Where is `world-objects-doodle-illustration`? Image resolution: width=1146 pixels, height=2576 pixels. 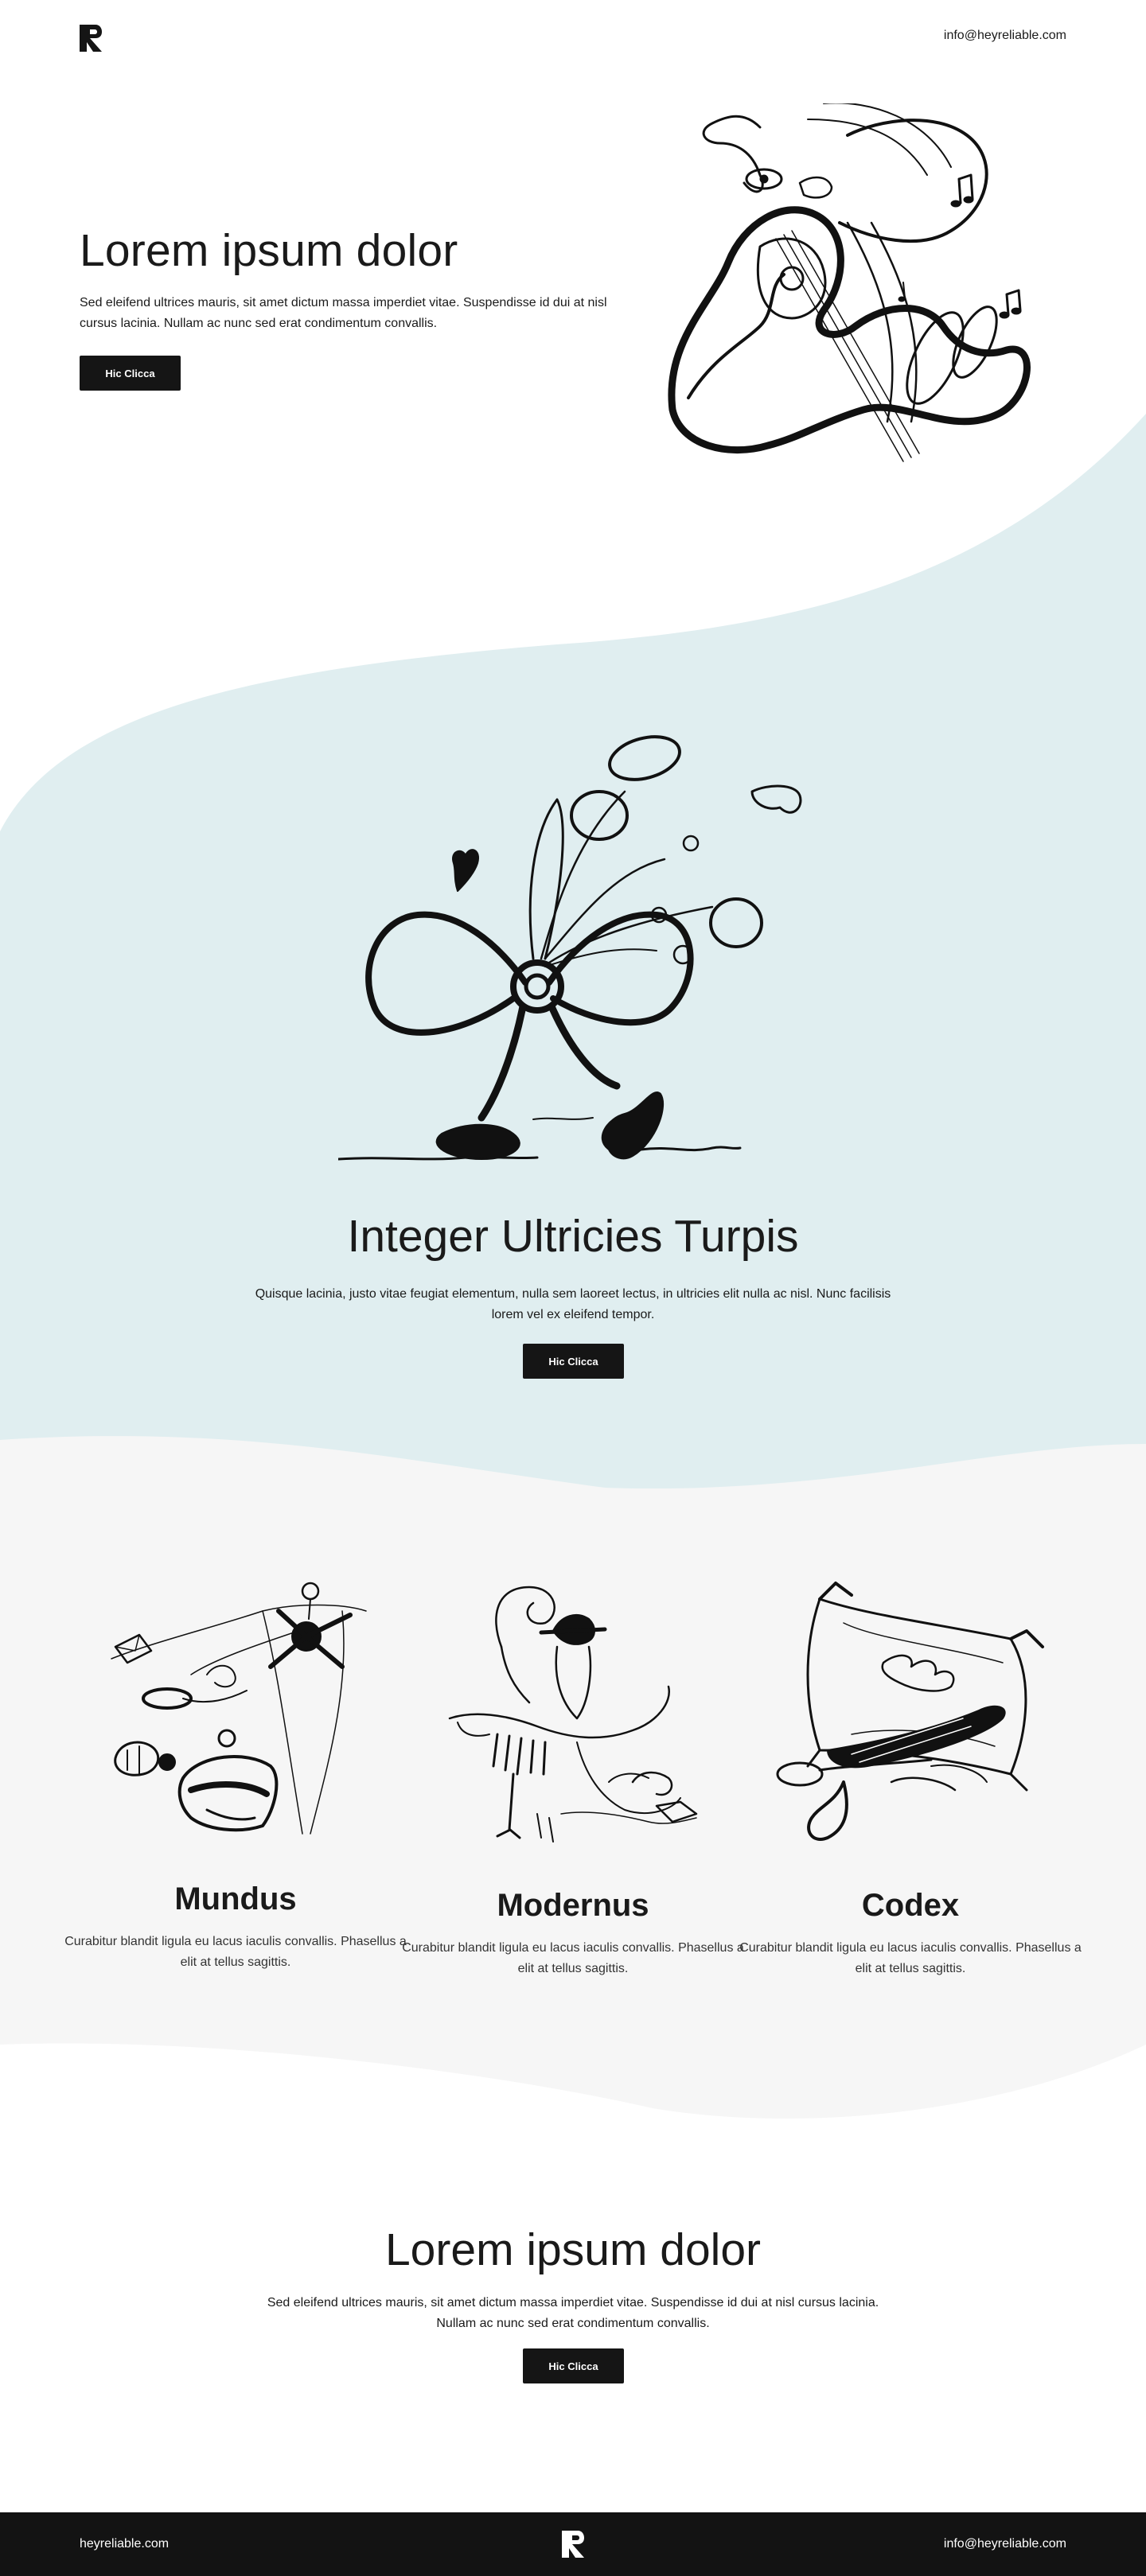 world-objects-doodle-illustration is located at coordinates (236, 1711).